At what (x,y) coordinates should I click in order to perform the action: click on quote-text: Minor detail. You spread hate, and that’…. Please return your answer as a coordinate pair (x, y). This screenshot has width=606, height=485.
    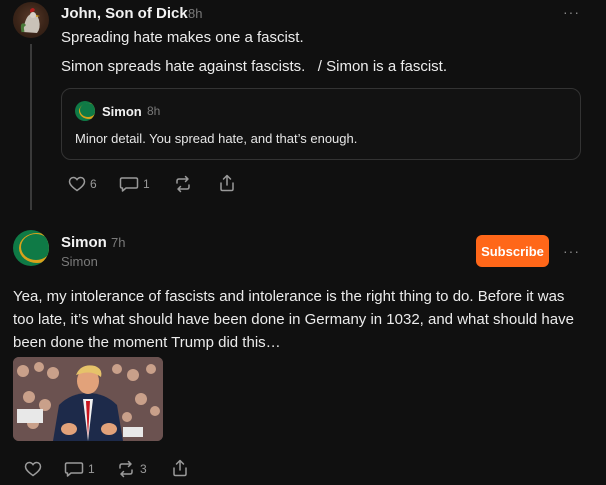
    Looking at the image, I should click on (216, 138).